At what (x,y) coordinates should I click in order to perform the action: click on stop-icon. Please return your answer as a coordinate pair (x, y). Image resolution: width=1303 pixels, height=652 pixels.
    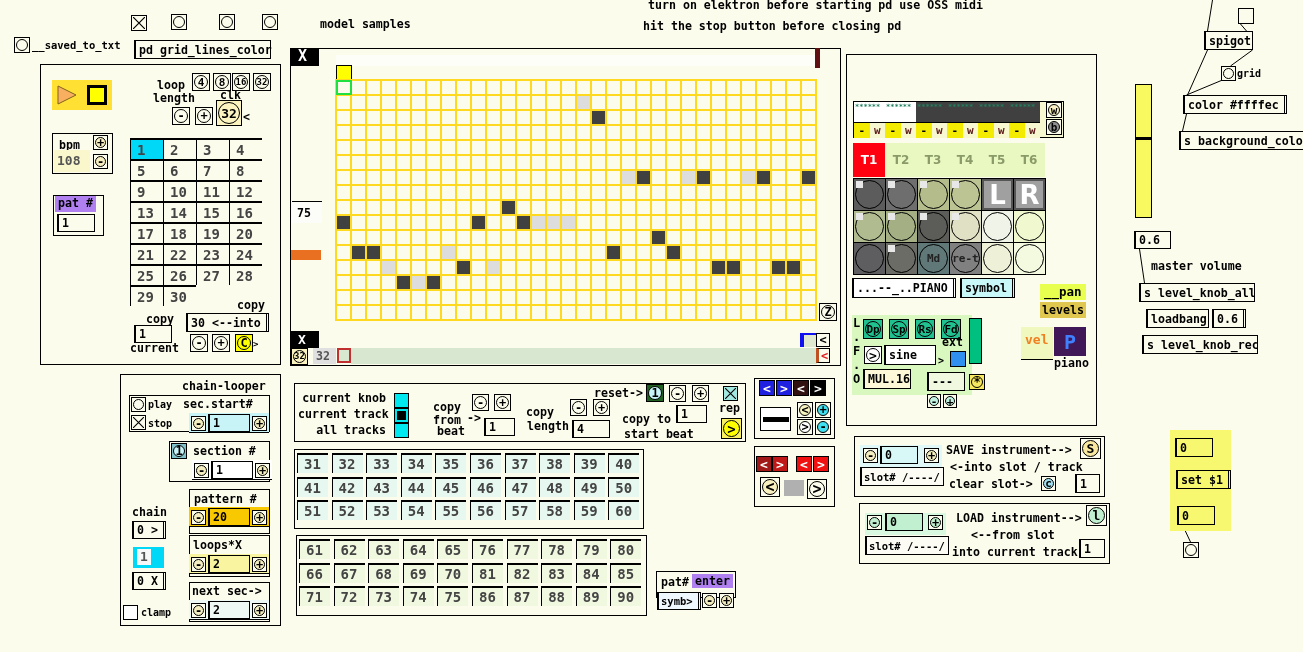
    Looking at the image, I should click on (97, 95).